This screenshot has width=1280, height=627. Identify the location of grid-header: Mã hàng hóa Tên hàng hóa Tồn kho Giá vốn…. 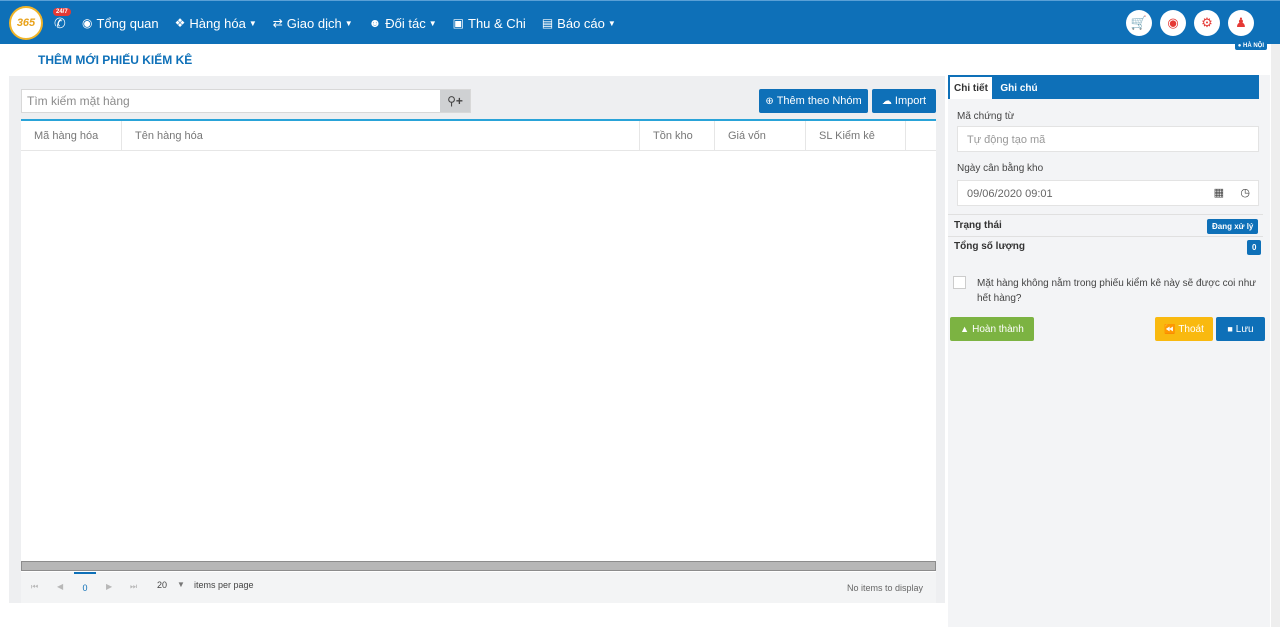
(478, 136).